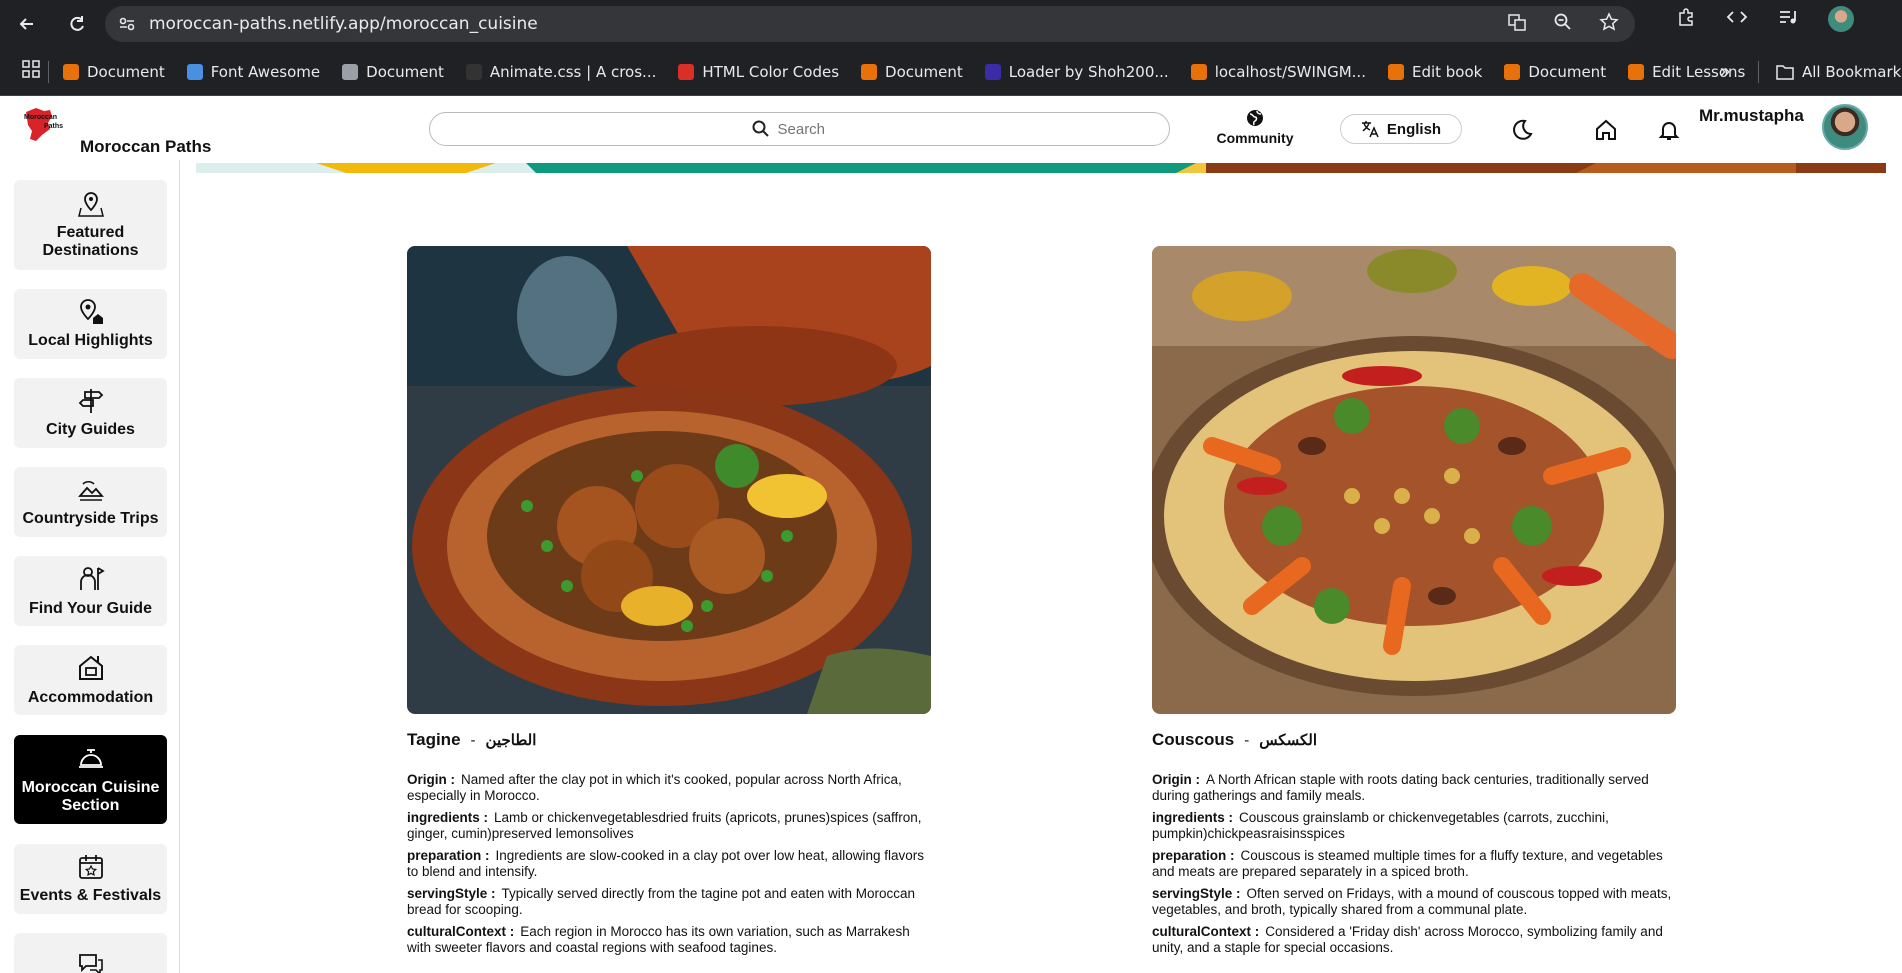  Describe the element at coordinates (1751, 116) in the screenshot. I see `username: Mr.mustapha` at that location.